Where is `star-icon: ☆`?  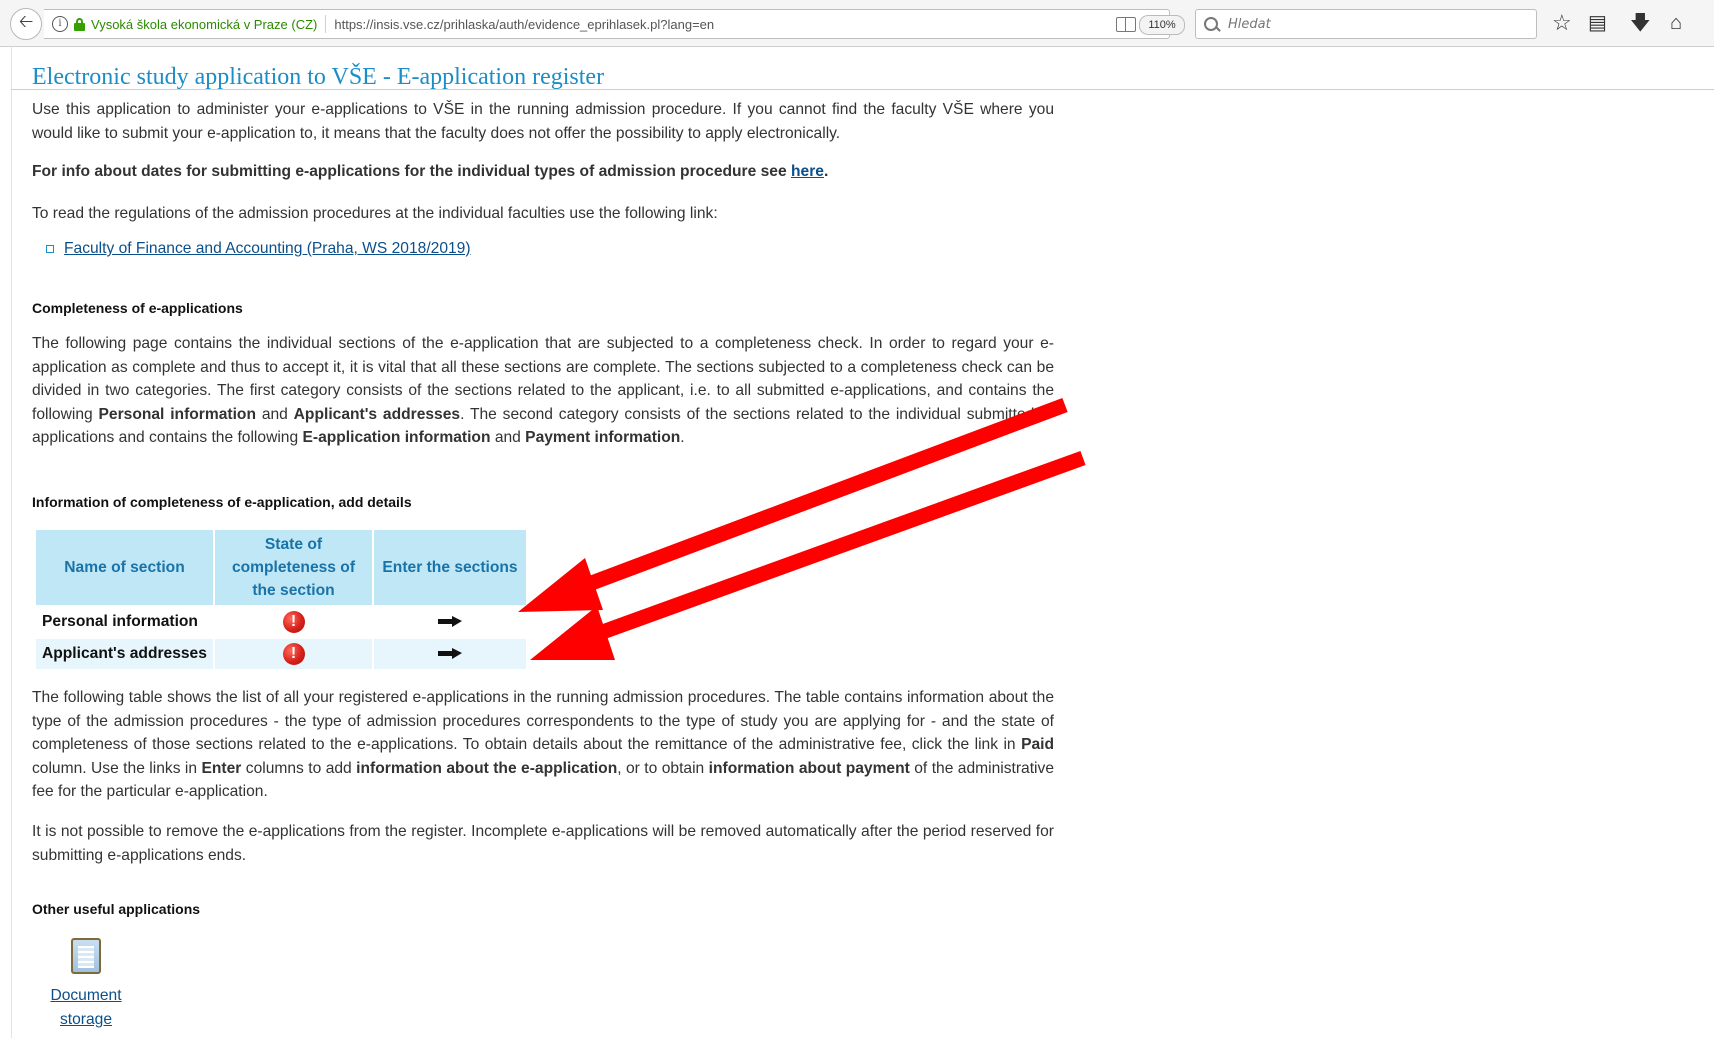 star-icon: ☆ is located at coordinates (1562, 23).